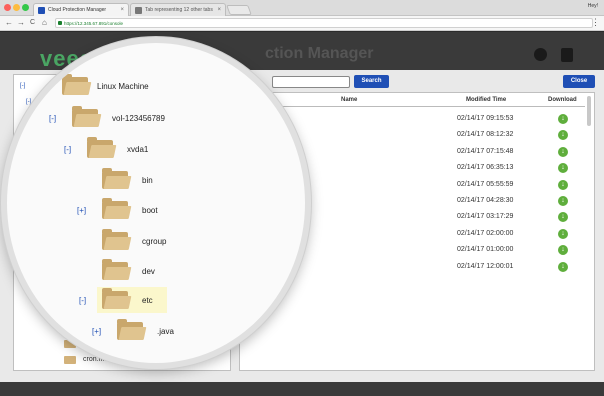 This screenshot has width=604, height=396. Describe the element at coordinates (138, 10) in the screenshot. I see `tab-group-icon` at that location.